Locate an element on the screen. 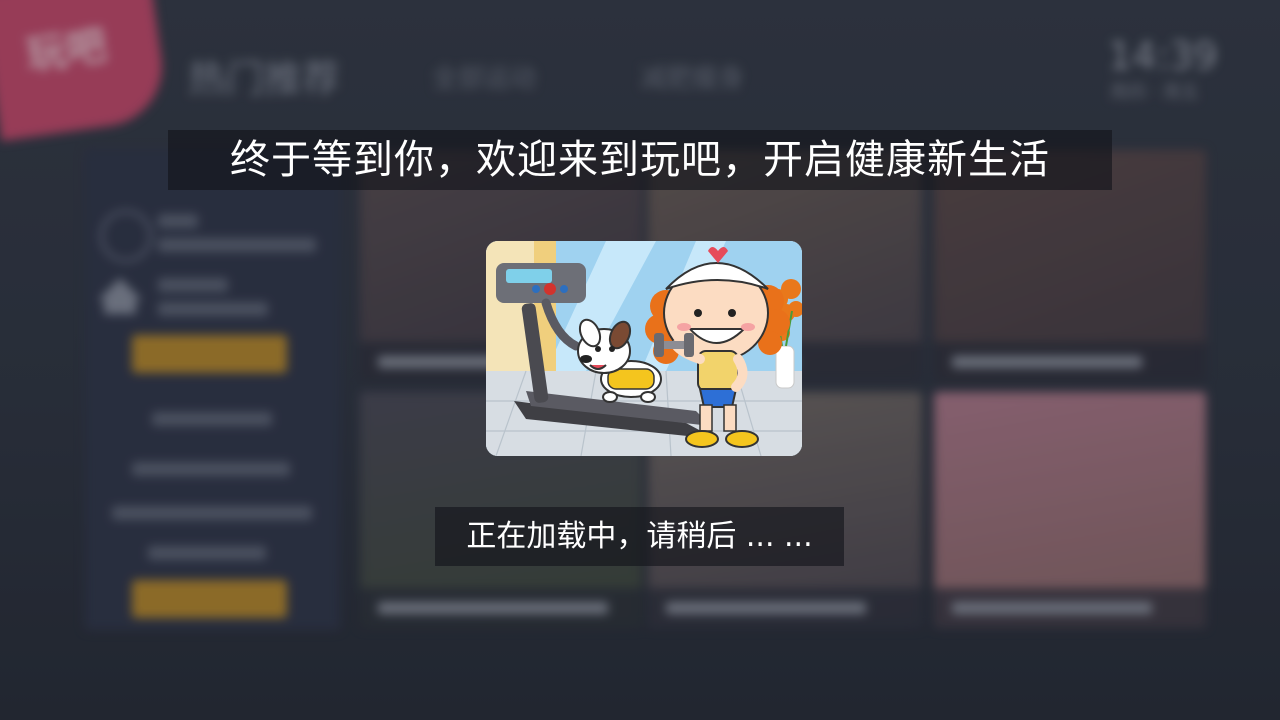 This screenshot has width=1280, height=720. treadmill-girl-dog-illustration is located at coordinates (644, 348).